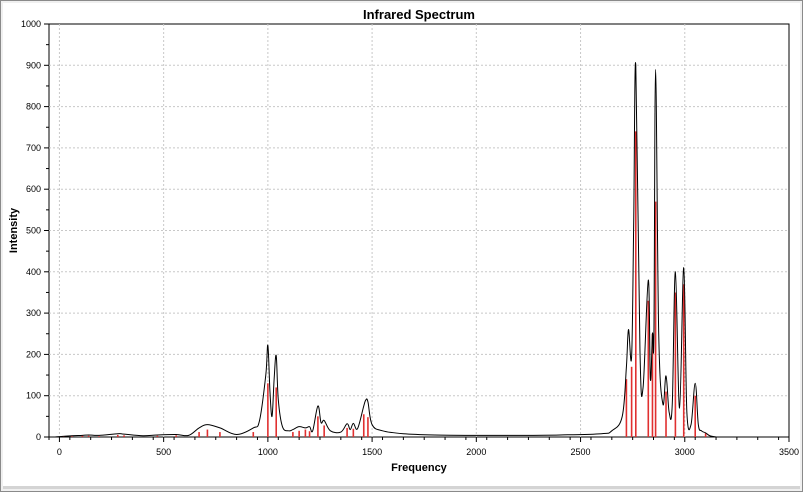  Describe the element at coordinates (33, 313) in the screenshot. I see `y-tick-label: 300` at that location.